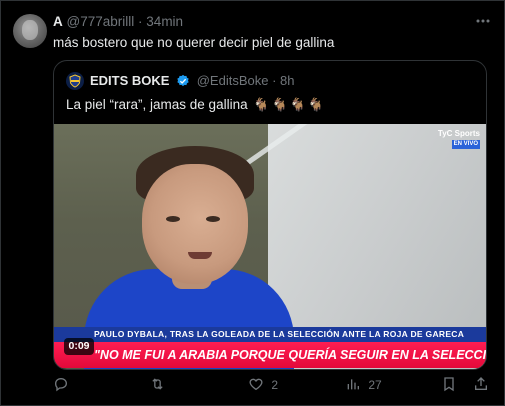 This screenshot has height=406, width=505. Describe the element at coordinates (129, 80) in the screenshot. I see `quoted-author-name: EDITS BOKE` at that location.